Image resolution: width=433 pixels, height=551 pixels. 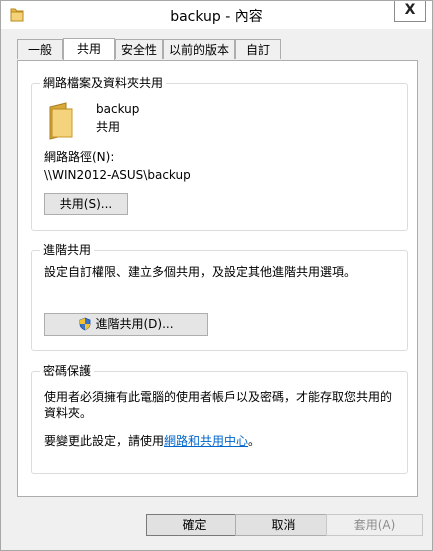 What do you see at coordinates (254, 441) in the screenshot?
I see `change-setting-suffix: 。` at bounding box center [254, 441].